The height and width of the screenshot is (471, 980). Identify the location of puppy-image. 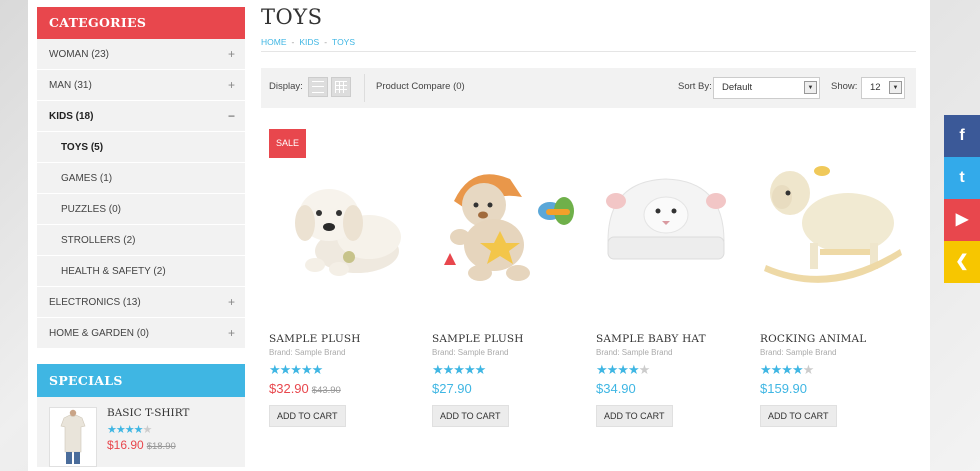
(342, 223).